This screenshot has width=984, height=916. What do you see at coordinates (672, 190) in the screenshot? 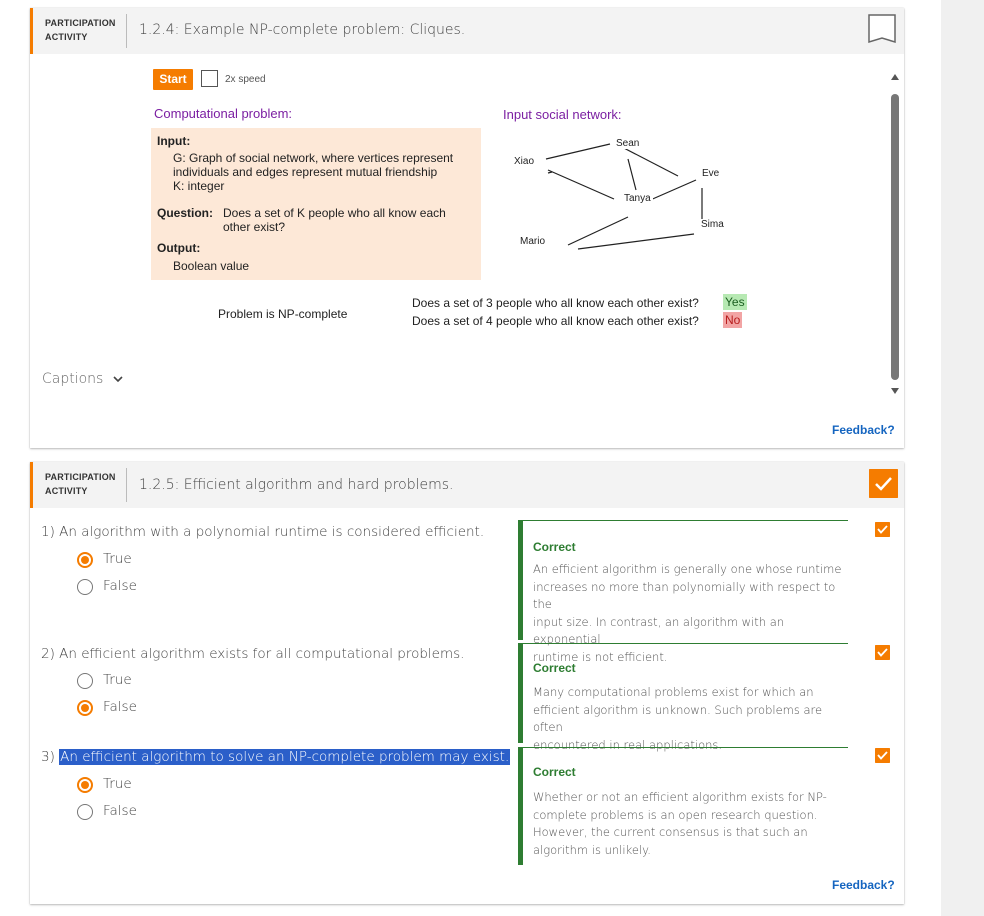
I see `edge-tanya-eve` at bounding box center [672, 190].